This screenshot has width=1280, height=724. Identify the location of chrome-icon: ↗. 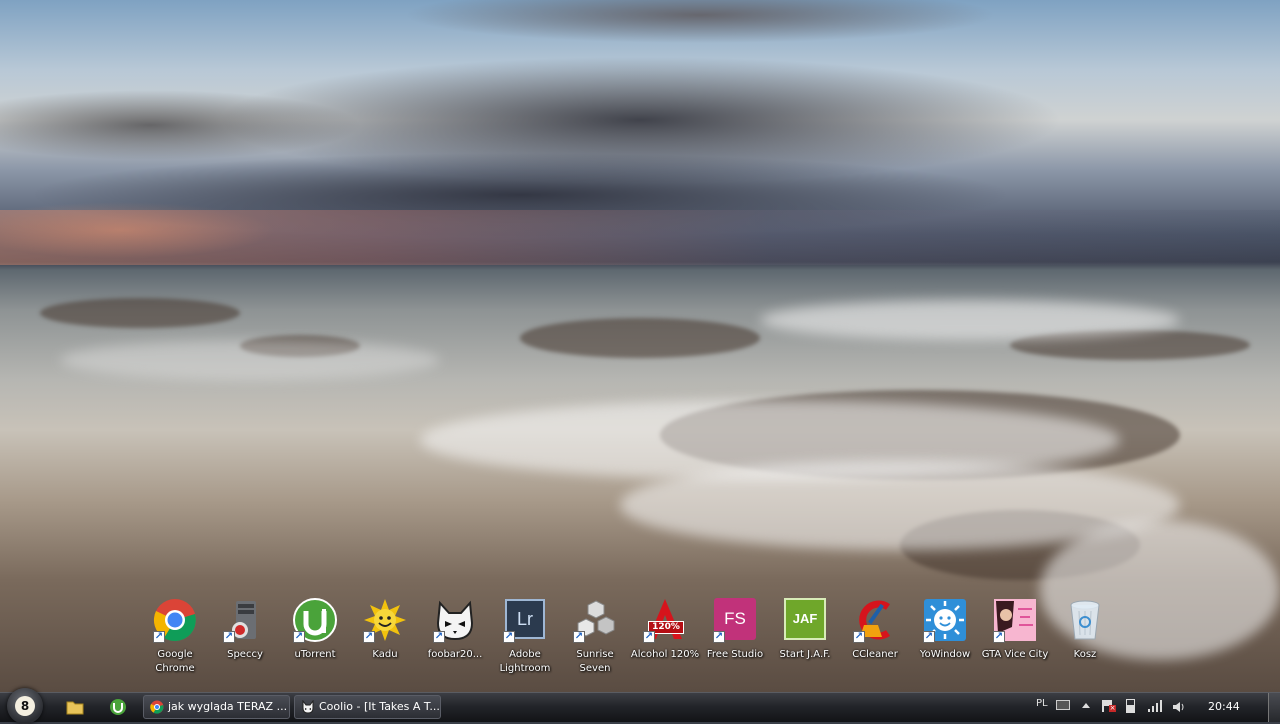
(175, 620).